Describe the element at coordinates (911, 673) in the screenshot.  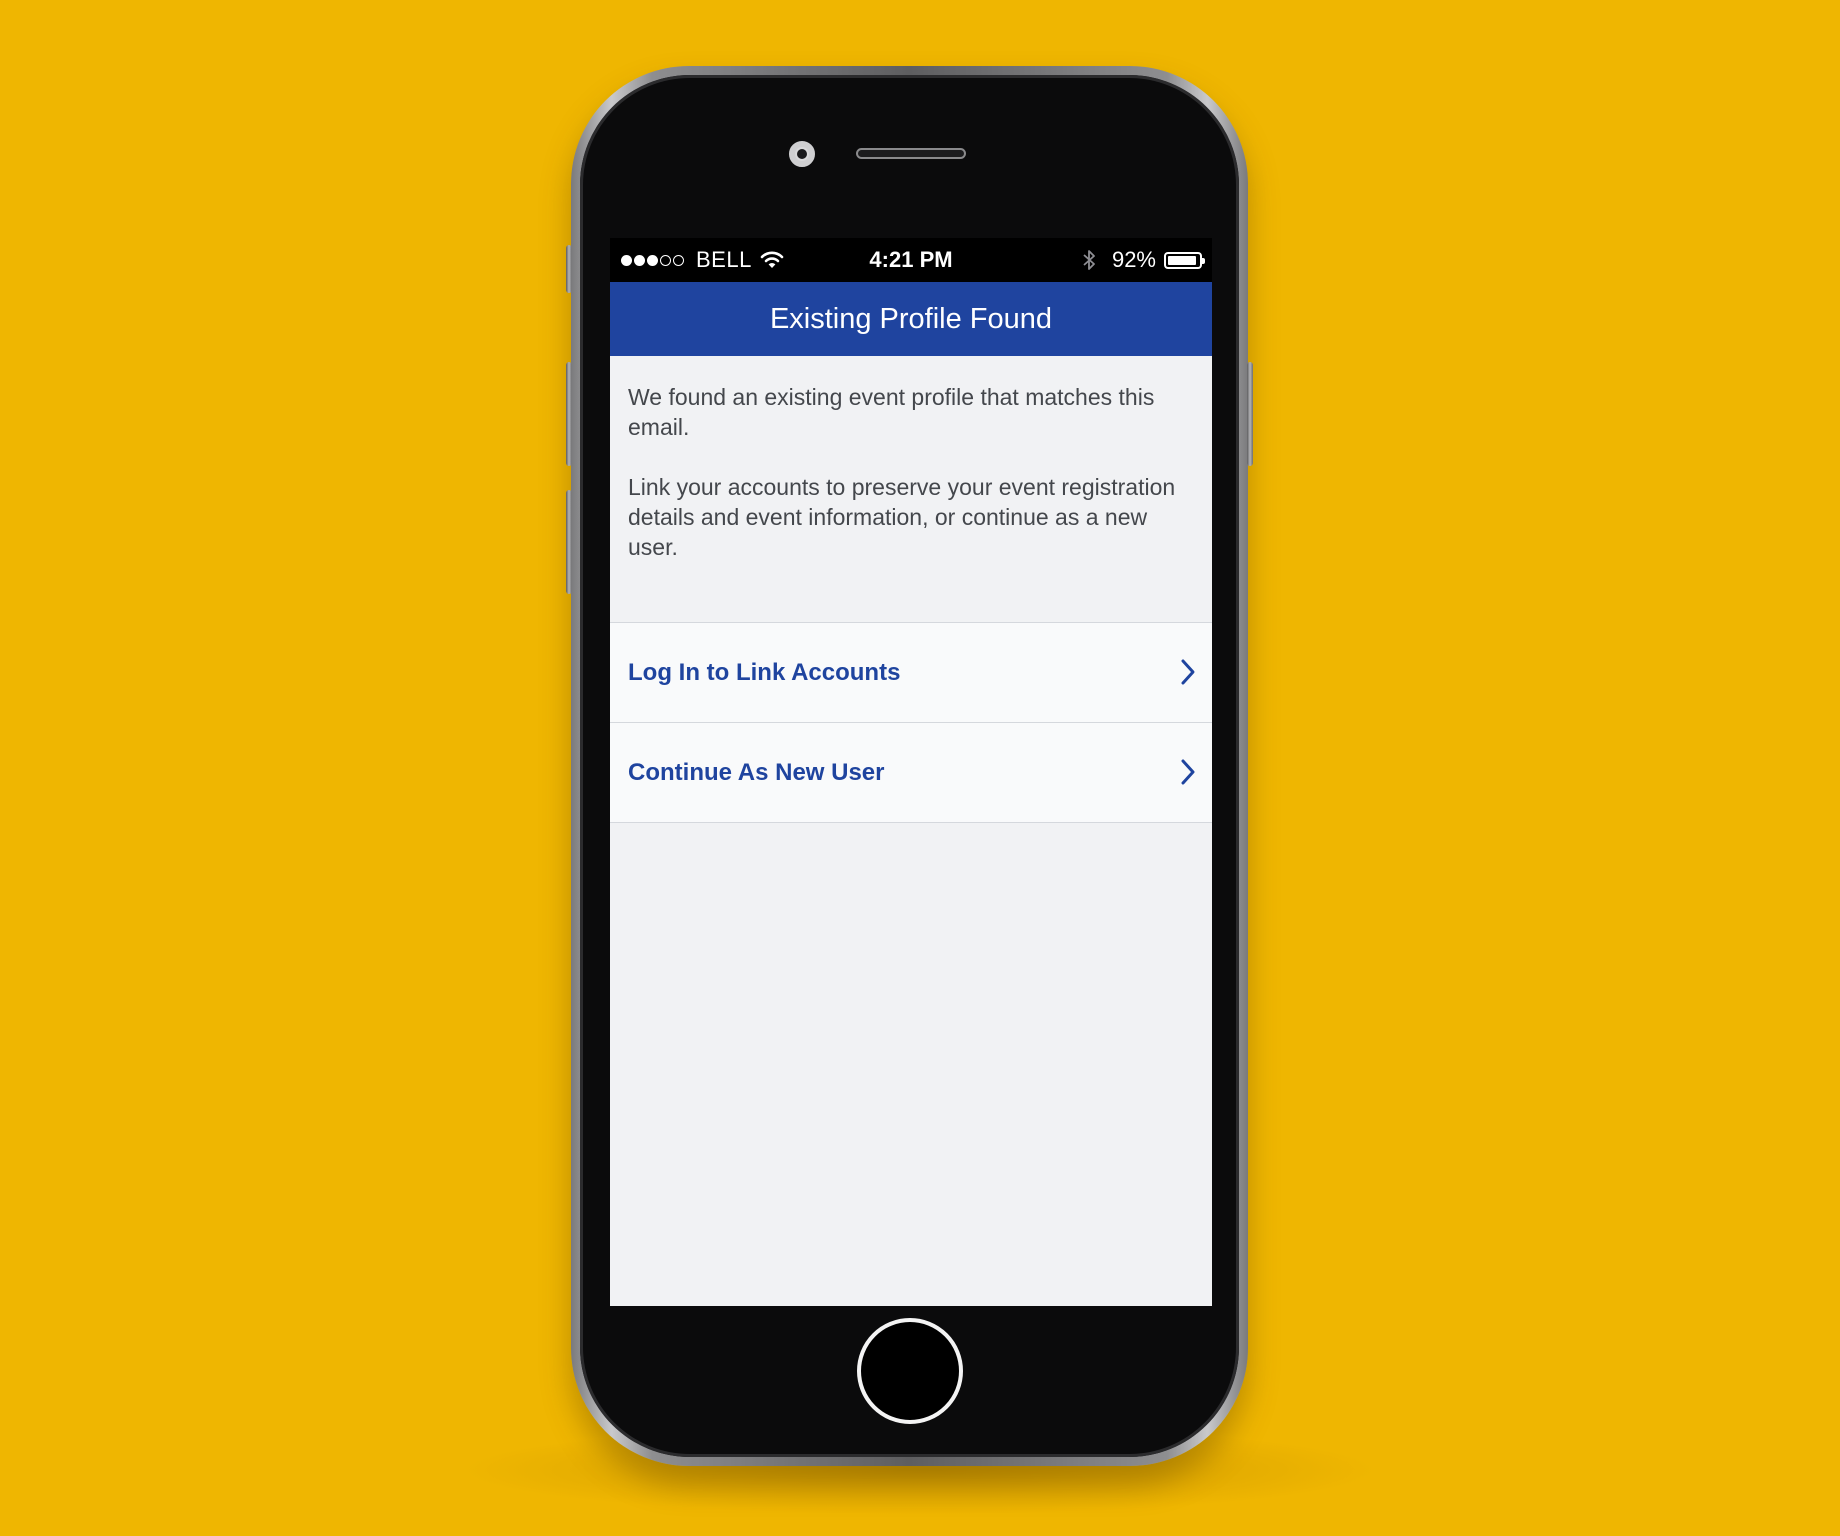
I see `link-accounts-button: Log In to Link Accounts` at that location.